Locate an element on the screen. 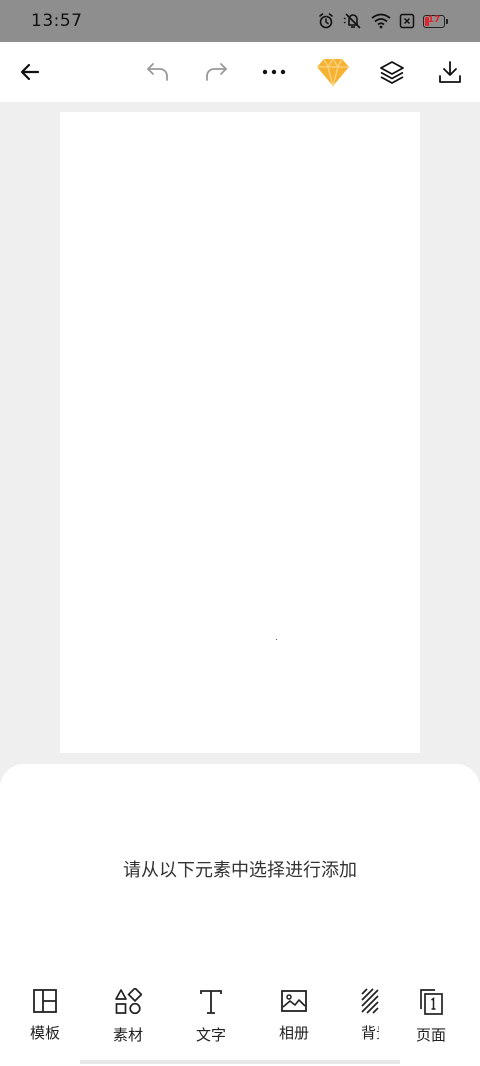 The height and width of the screenshot is (1066, 480). element-tabs: 模板 素材 文字 相册 背 页面 is located at coordinates (240, 1018).